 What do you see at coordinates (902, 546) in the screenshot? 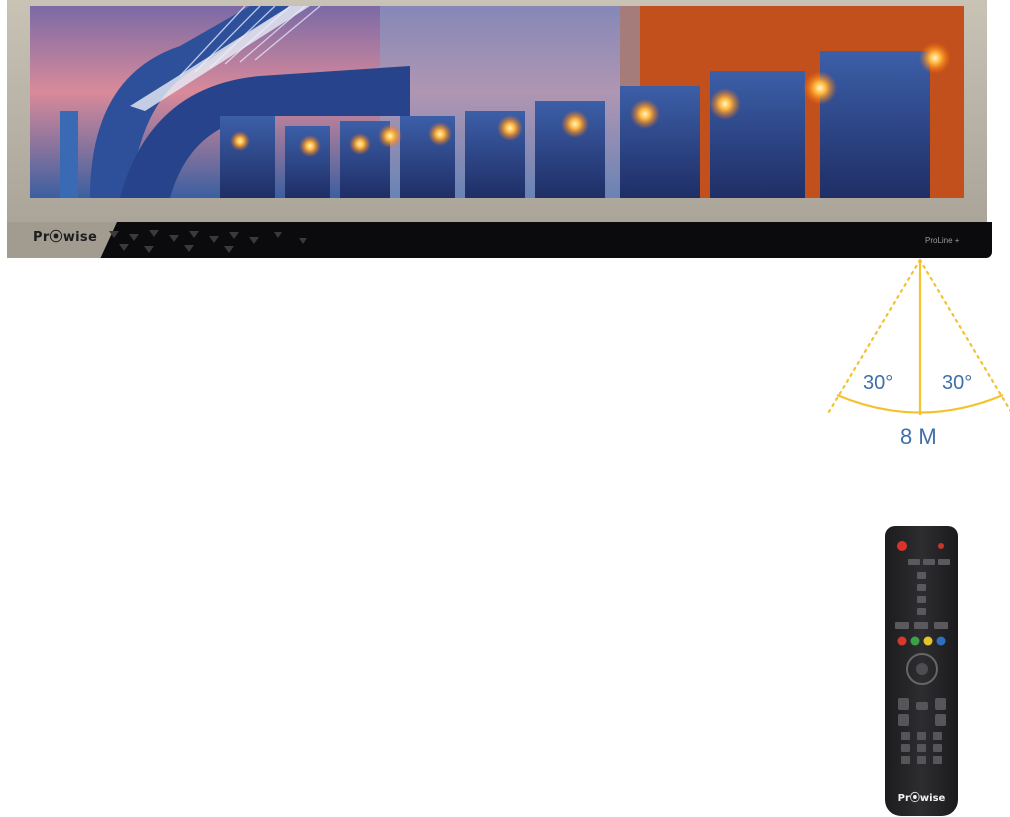
I see `power-button` at bounding box center [902, 546].